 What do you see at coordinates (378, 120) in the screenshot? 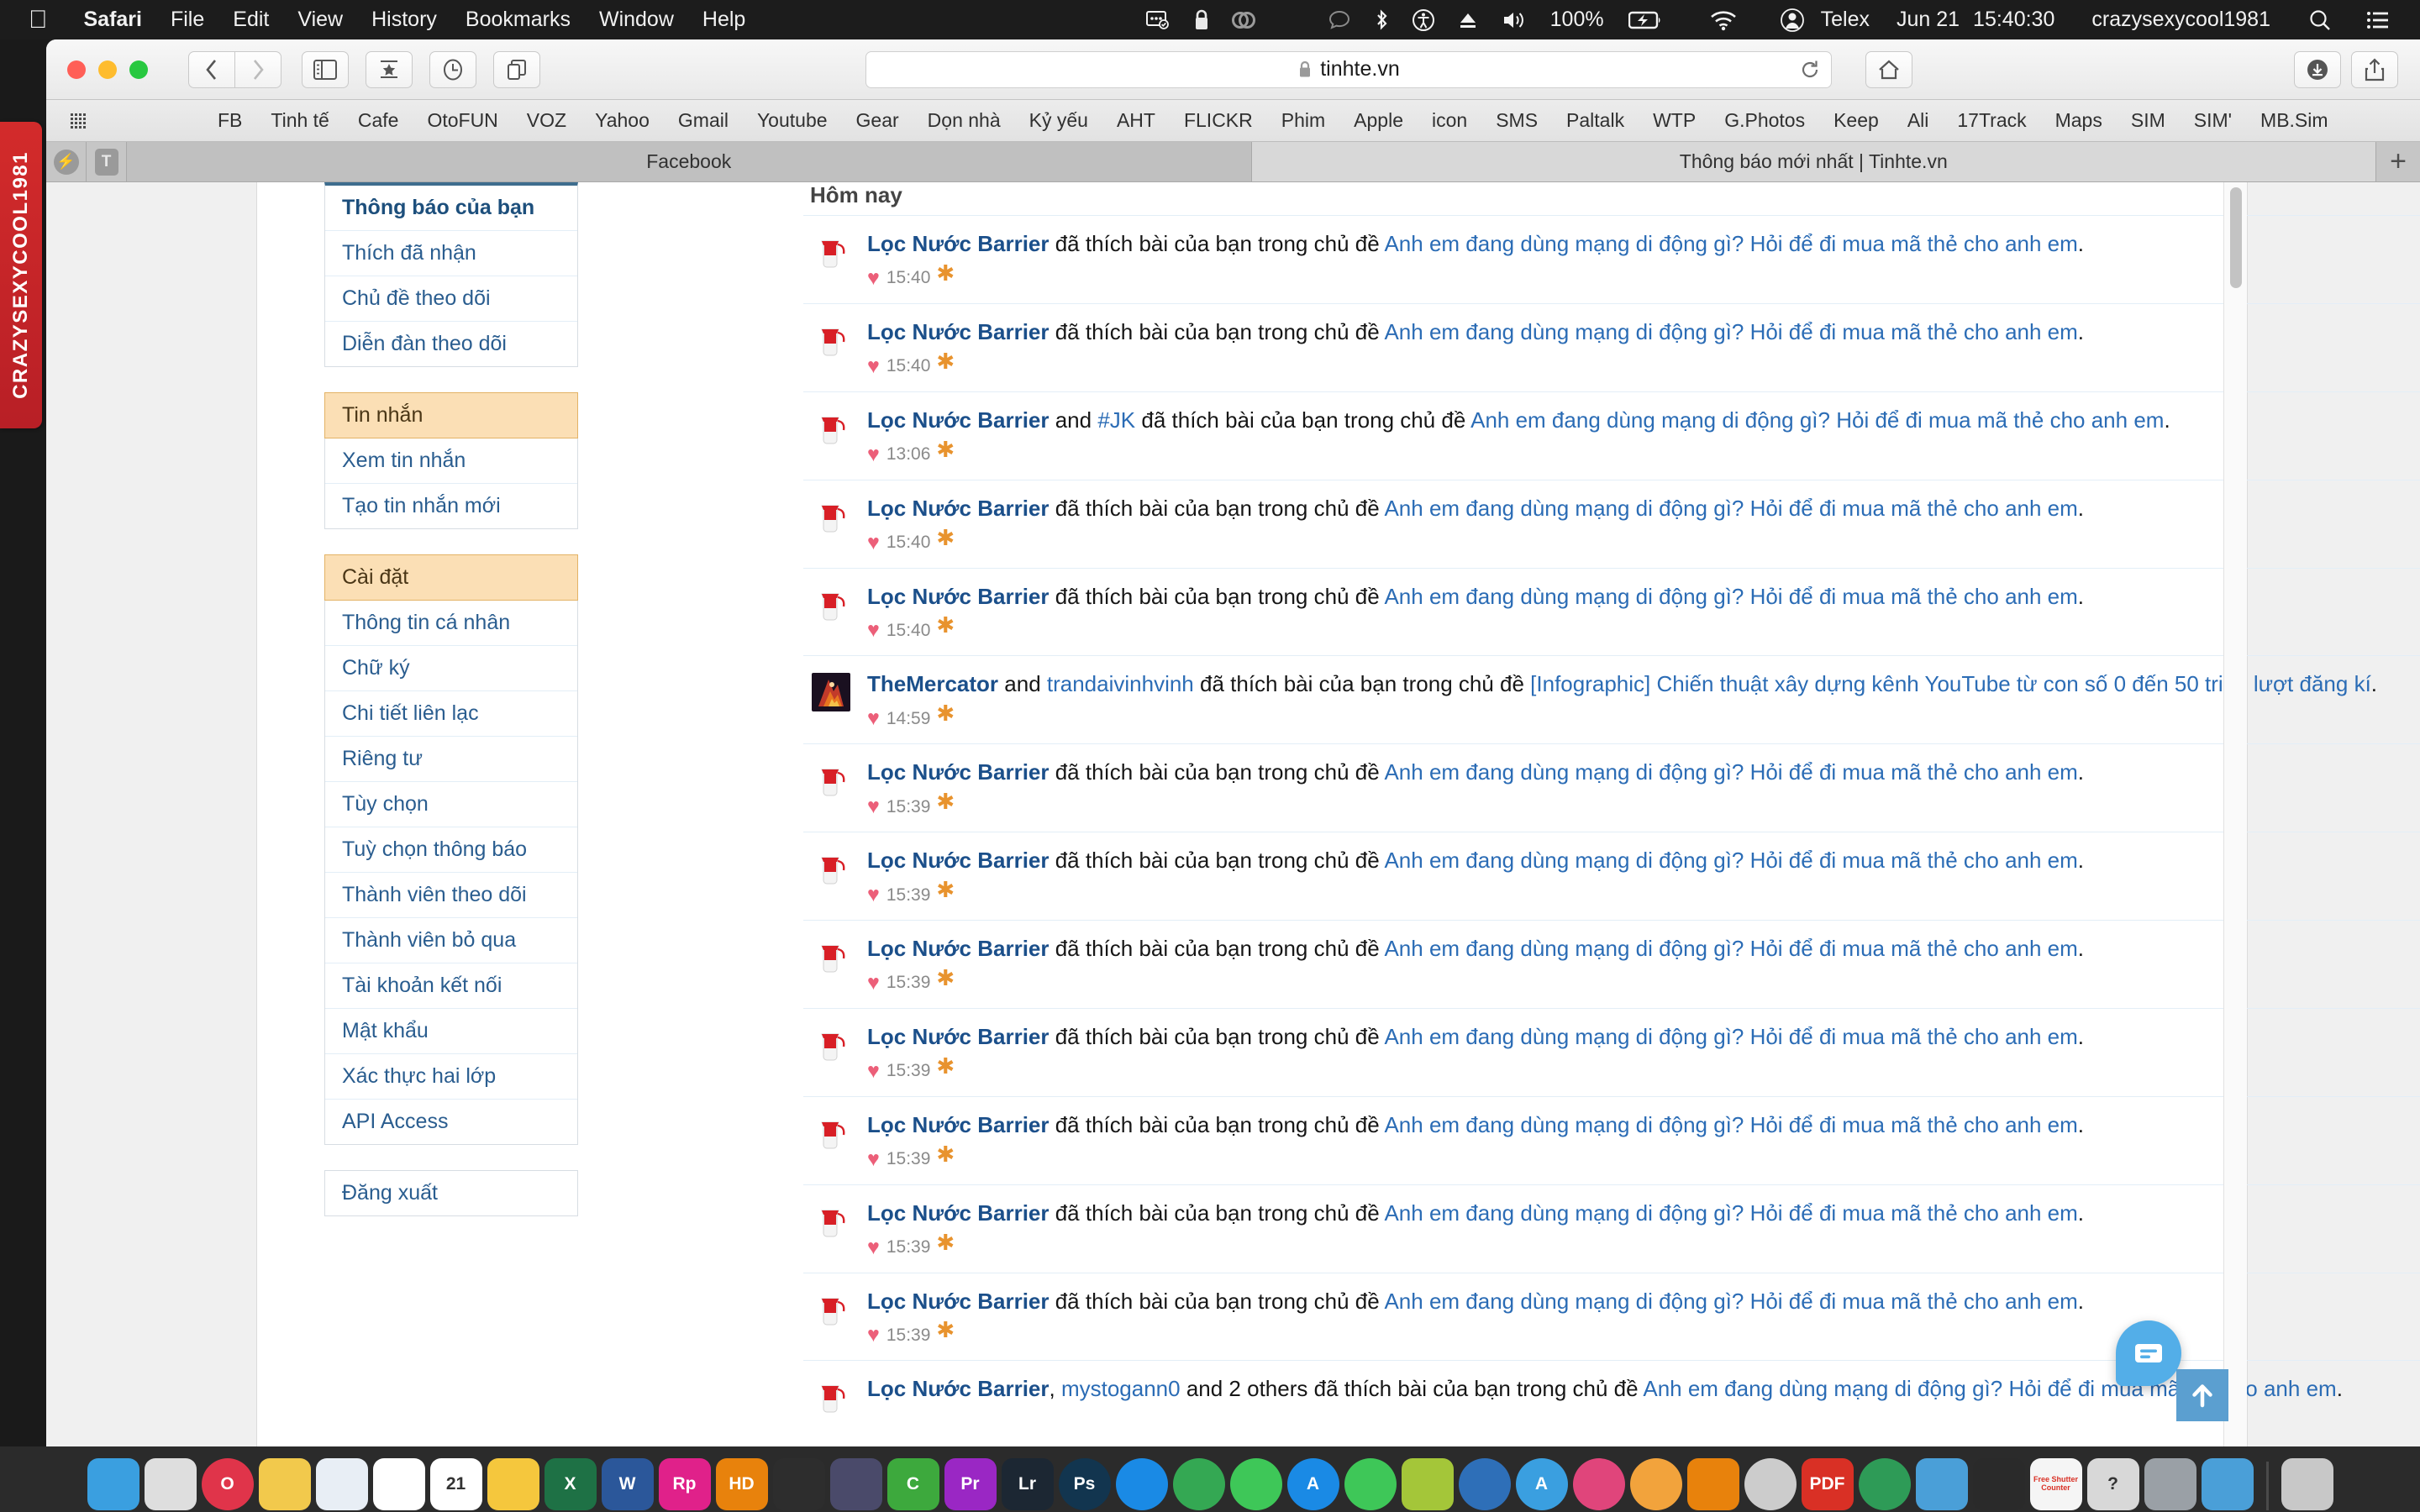
I see `bookmark-cafe: Cafe` at bounding box center [378, 120].